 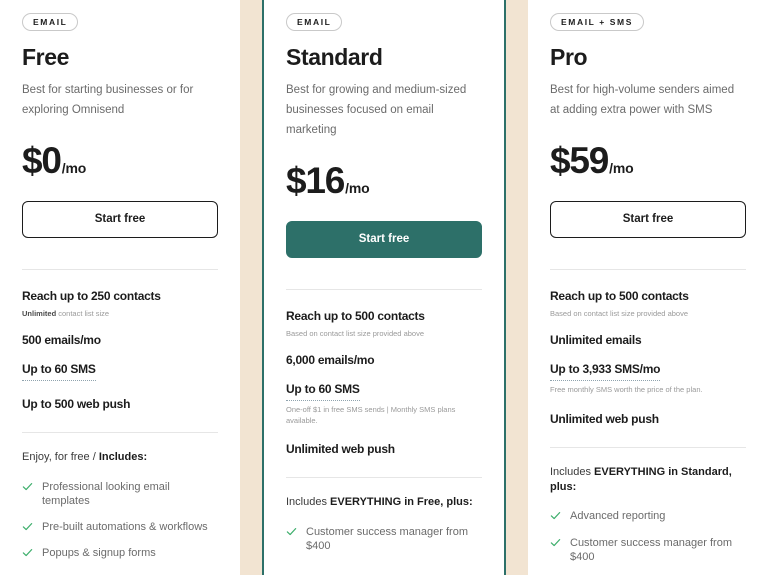 I want to click on spec-item: 6,000 emails/mo, so click(x=384, y=360).